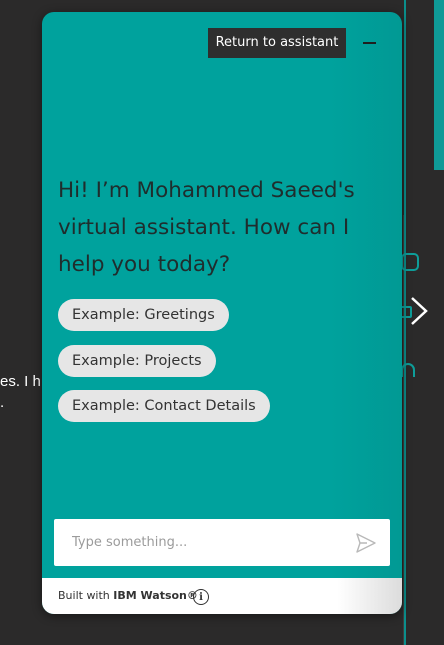 This screenshot has height=645, width=444. Describe the element at coordinates (2, 402) in the screenshot. I see `background-text-line-2: .` at that location.